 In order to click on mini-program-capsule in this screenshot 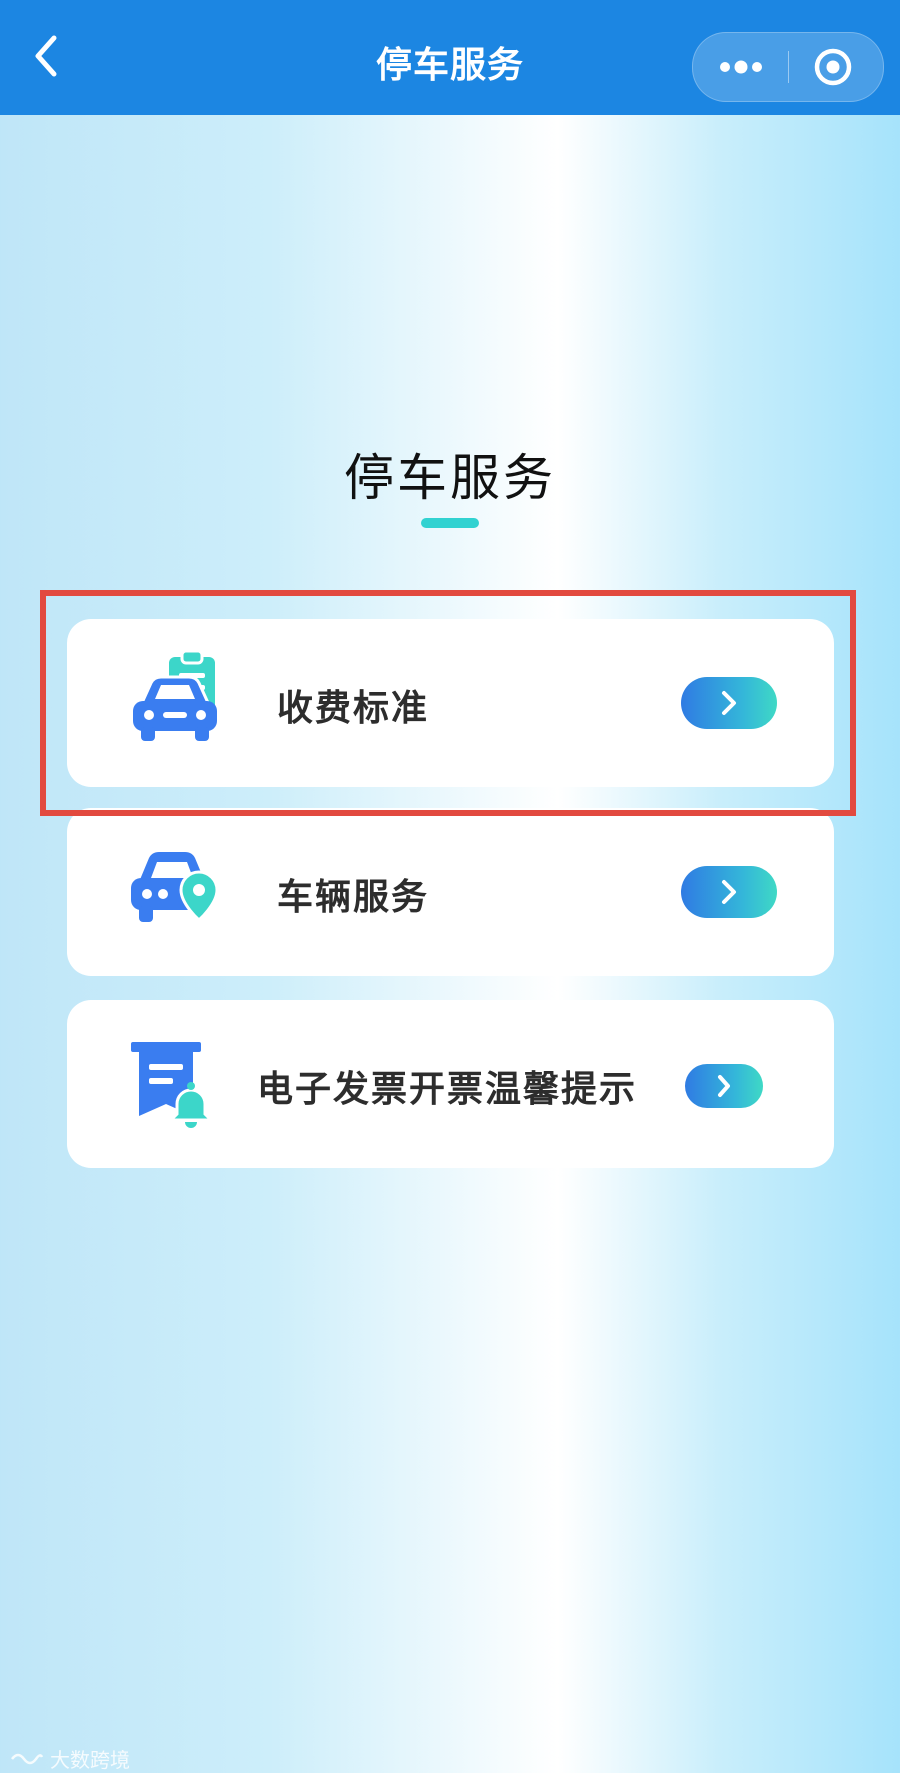, I will do `click(788, 67)`.